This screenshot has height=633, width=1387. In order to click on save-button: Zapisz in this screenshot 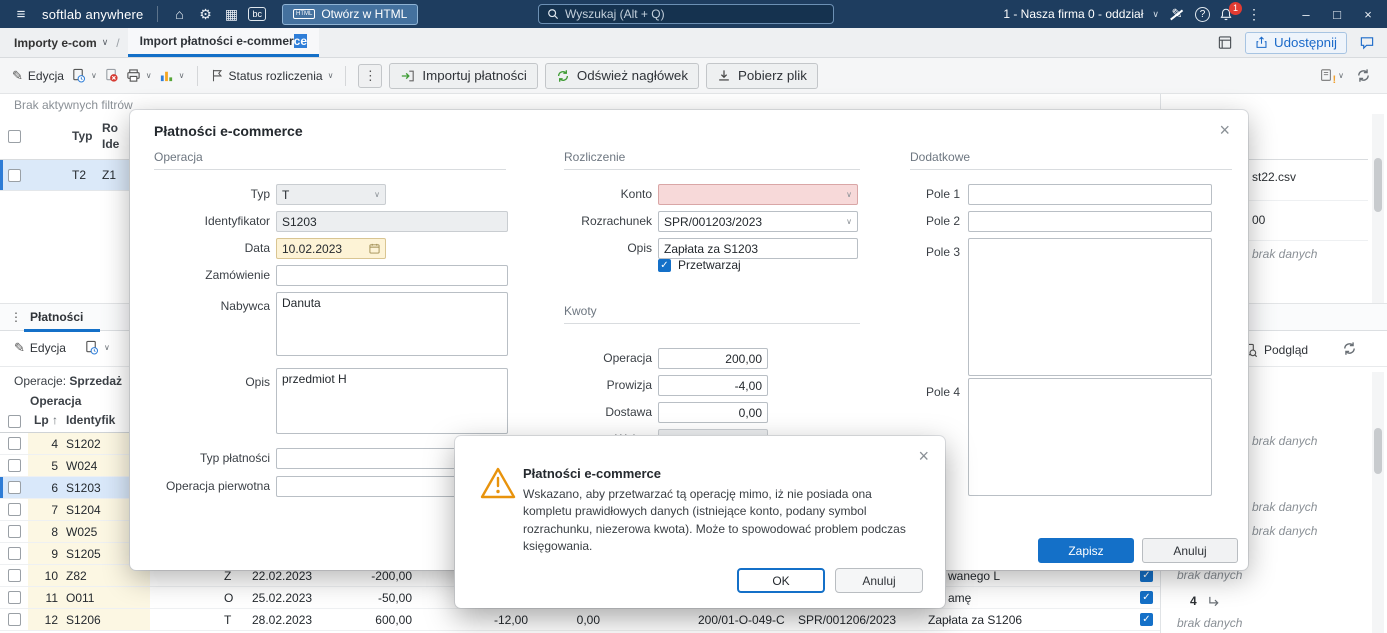, I will do `click(1086, 550)`.